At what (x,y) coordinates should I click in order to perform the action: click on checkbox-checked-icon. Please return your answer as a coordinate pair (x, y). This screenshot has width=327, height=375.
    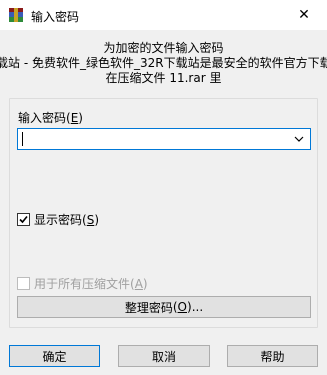
    Looking at the image, I should click on (23, 219).